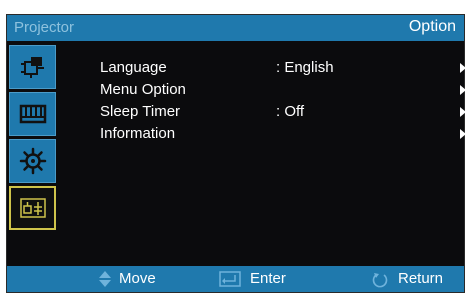  I want to click on settings-gear-icon, so click(32, 161).